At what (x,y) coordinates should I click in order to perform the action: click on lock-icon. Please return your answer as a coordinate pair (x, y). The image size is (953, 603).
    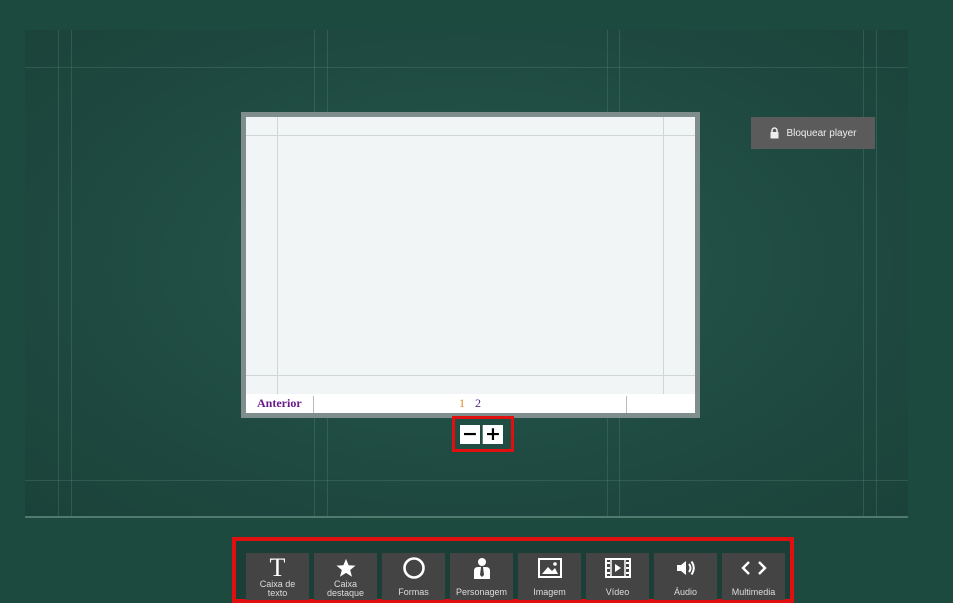
    Looking at the image, I should click on (774, 133).